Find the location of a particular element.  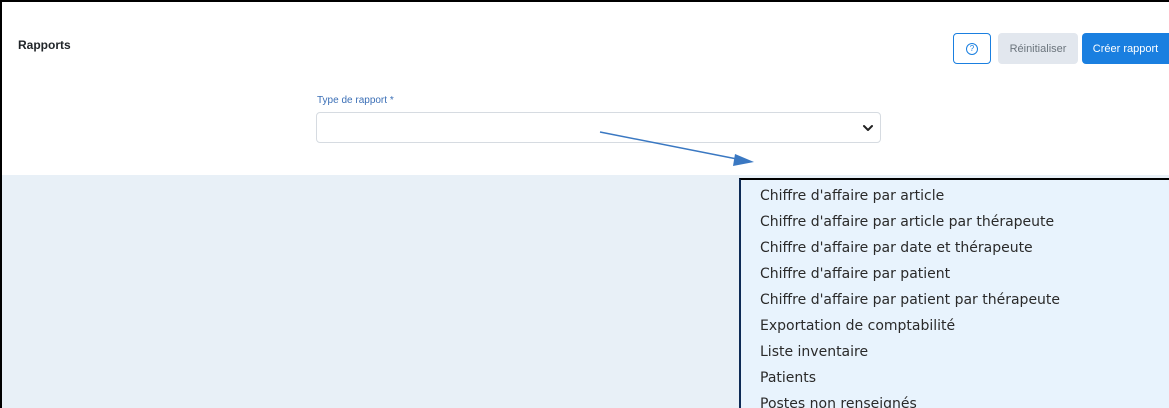

page-title: Rapports is located at coordinates (44, 45).